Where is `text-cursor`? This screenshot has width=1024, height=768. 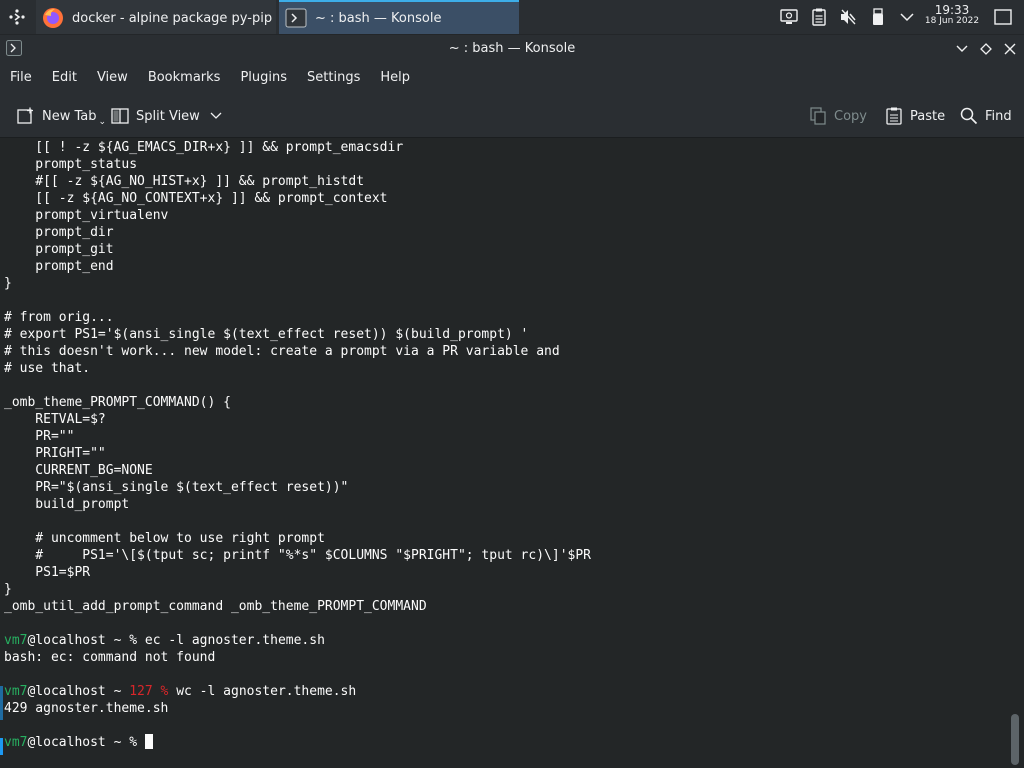 text-cursor is located at coordinates (148, 741).